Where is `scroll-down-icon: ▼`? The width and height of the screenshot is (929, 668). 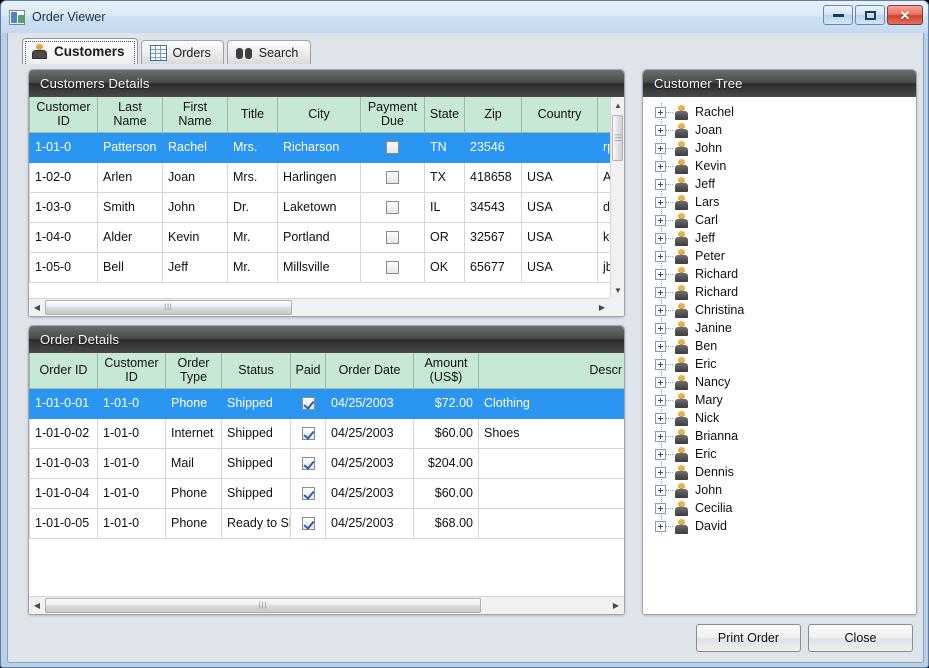
scroll-down-icon: ▼ is located at coordinates (617, 290).